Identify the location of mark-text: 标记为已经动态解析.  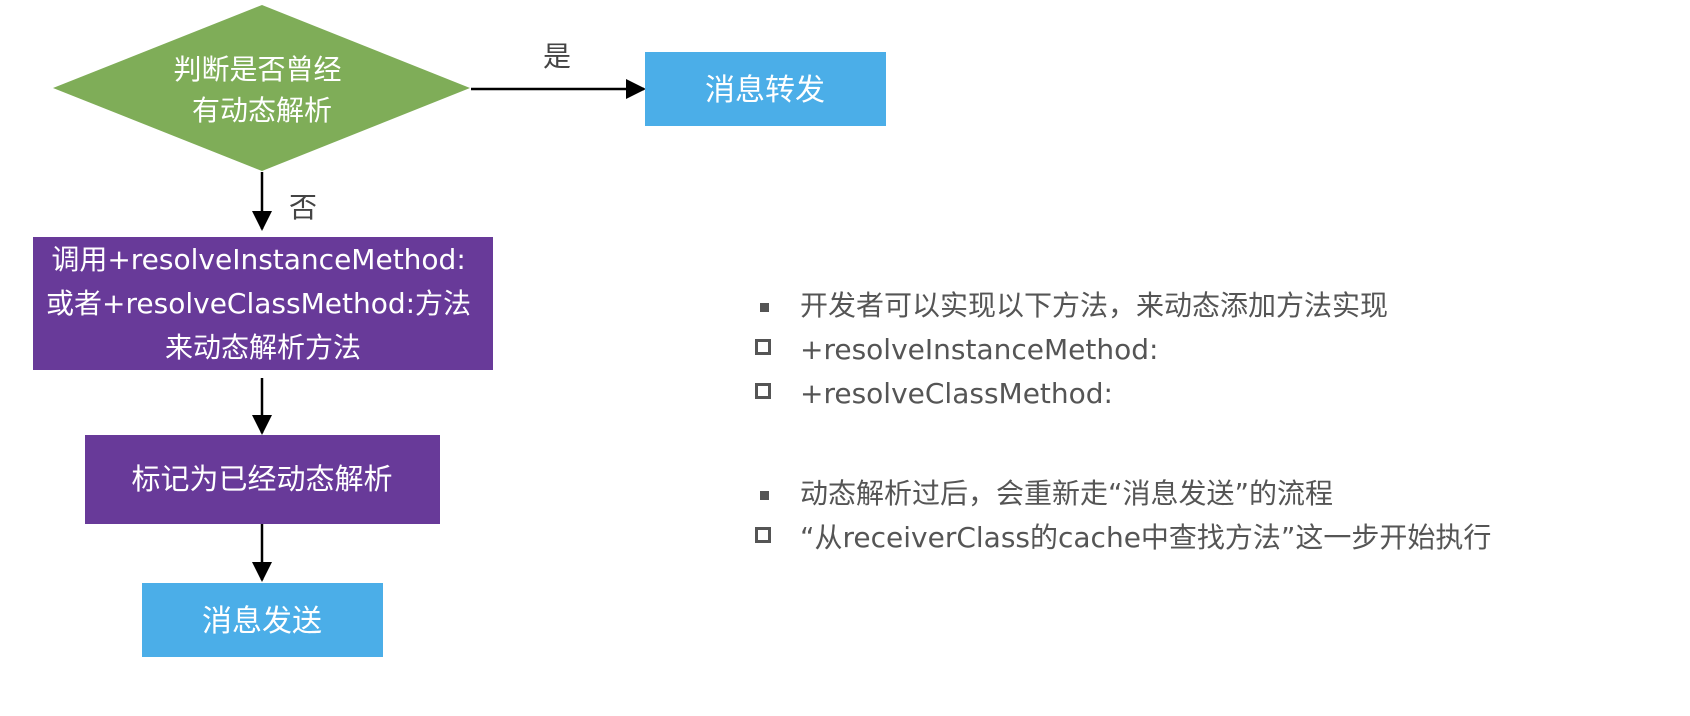
(261, 479).